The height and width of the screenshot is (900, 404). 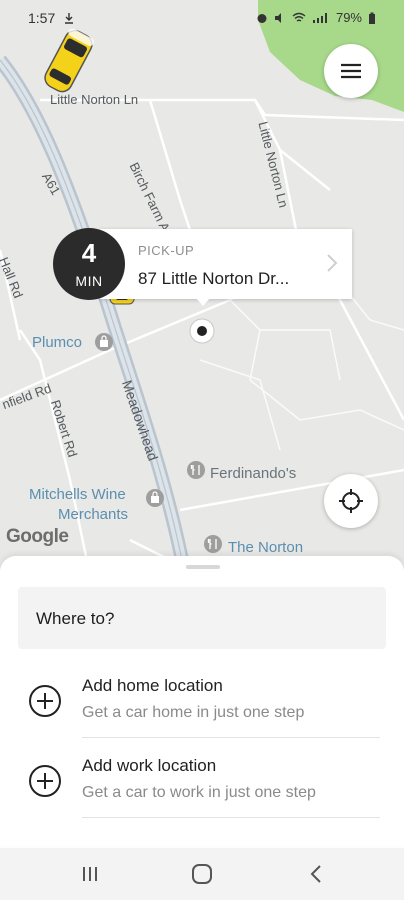 What do you see at coordinates (57, 342) in the screenshot?
I see `poi-label: Plumco` at bounding box center [57, 342].